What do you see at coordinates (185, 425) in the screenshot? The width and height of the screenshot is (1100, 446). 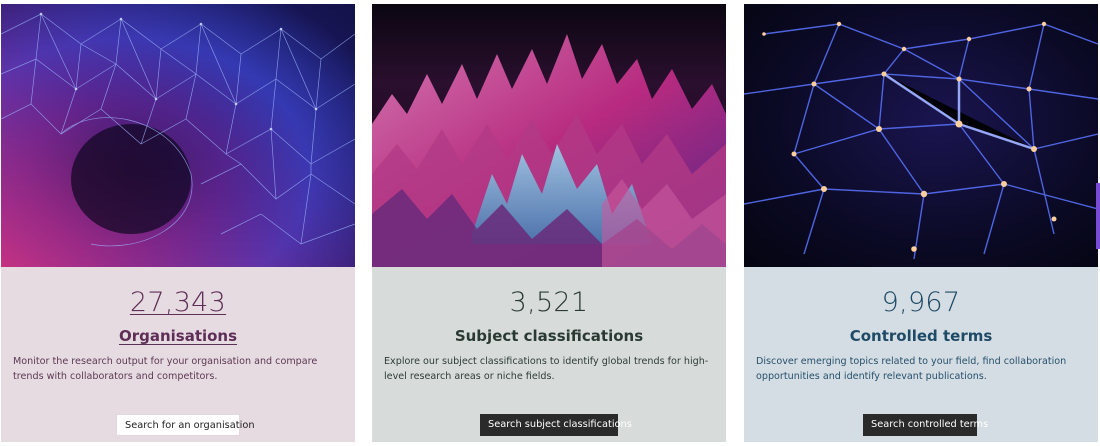 I see `search-organisation-button: Search for an organisation` at bounding box center [185, 425].